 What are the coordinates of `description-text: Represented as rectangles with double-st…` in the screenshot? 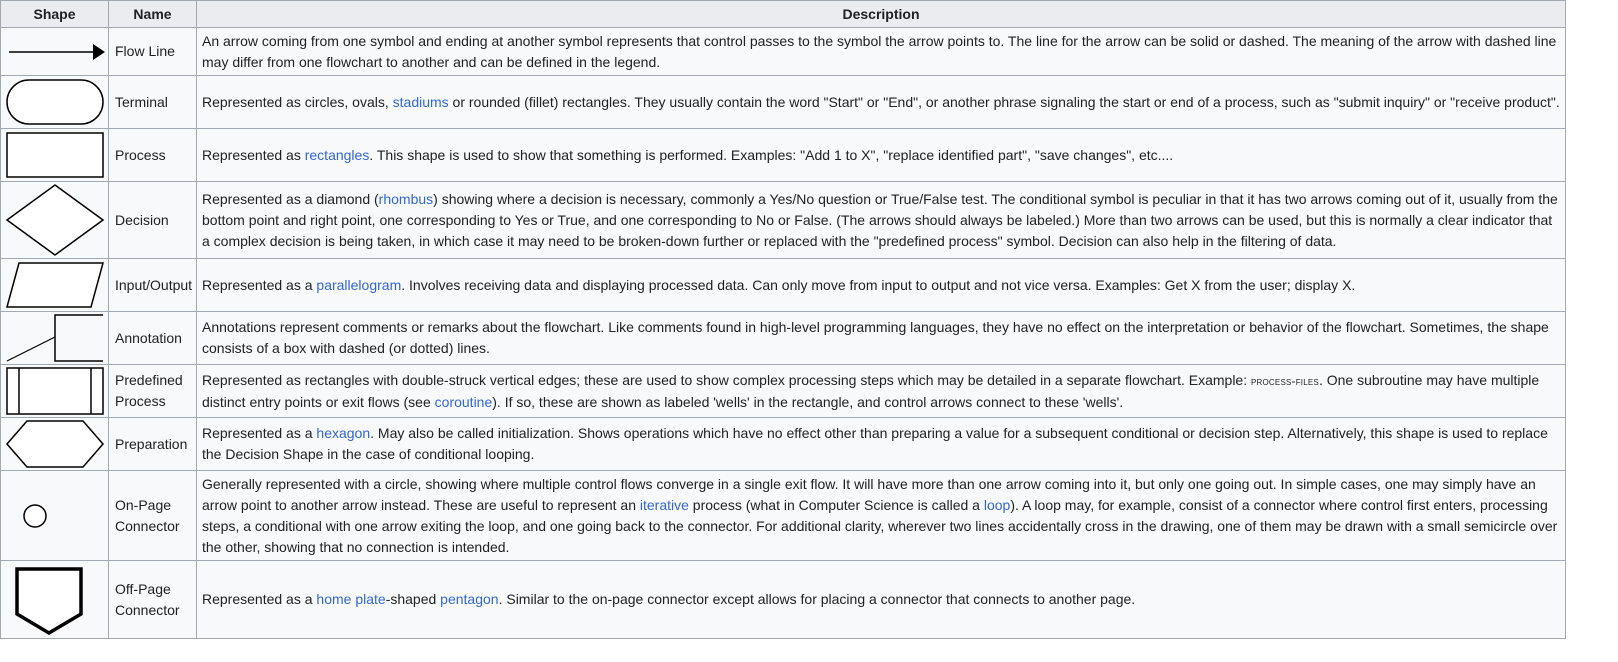 It's located at (726, 379).